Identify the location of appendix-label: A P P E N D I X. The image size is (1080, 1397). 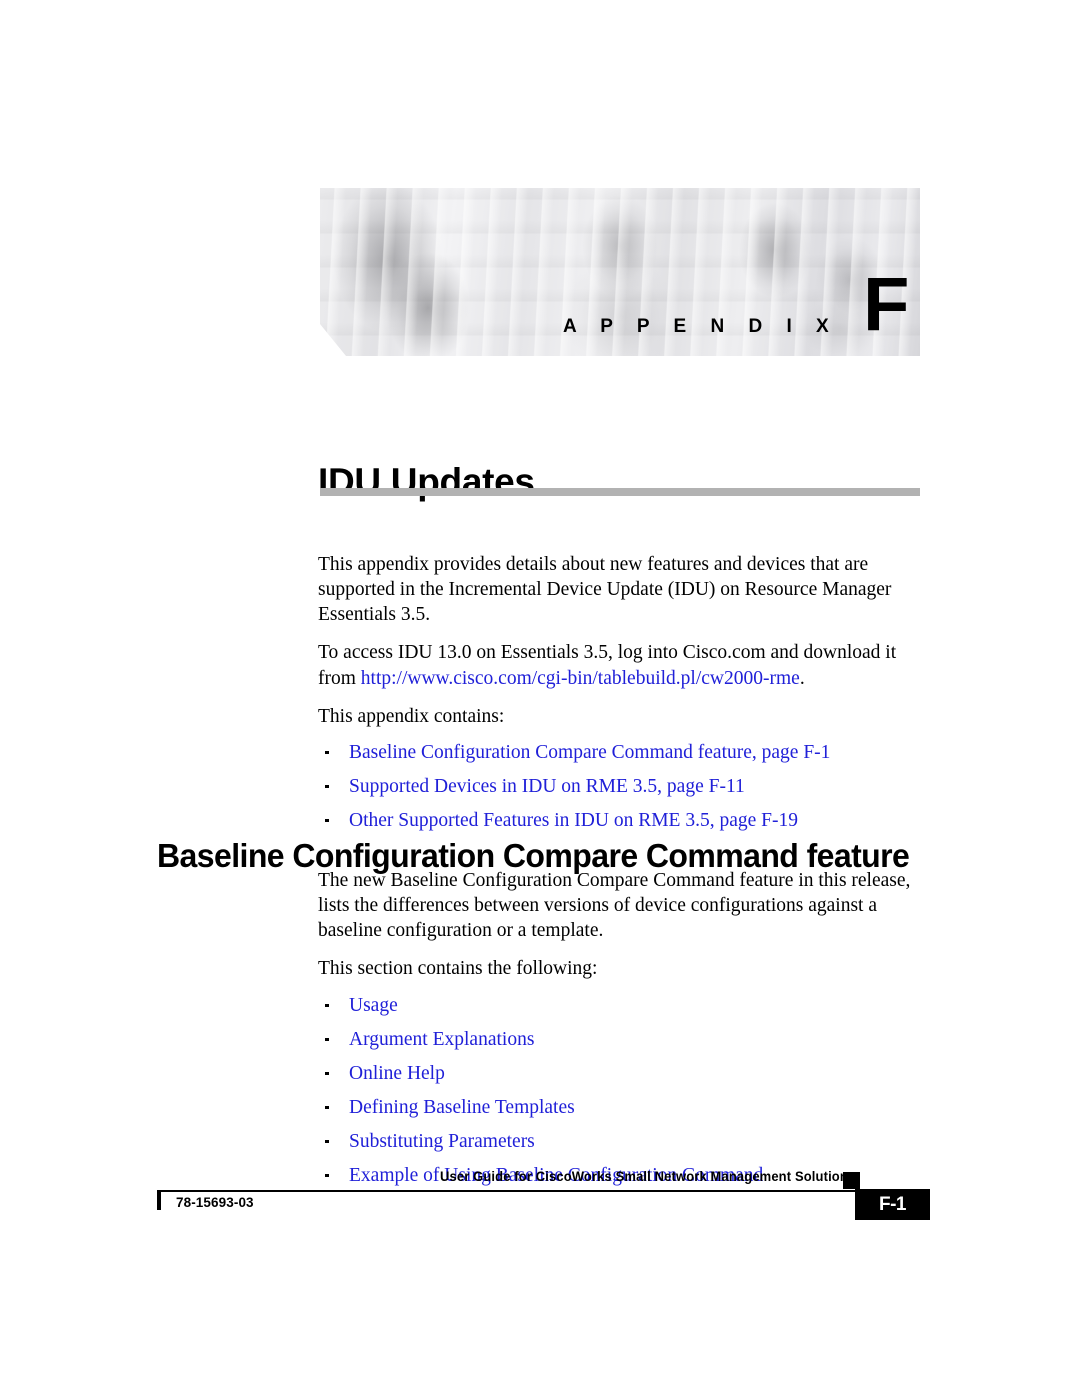
(701, 326).